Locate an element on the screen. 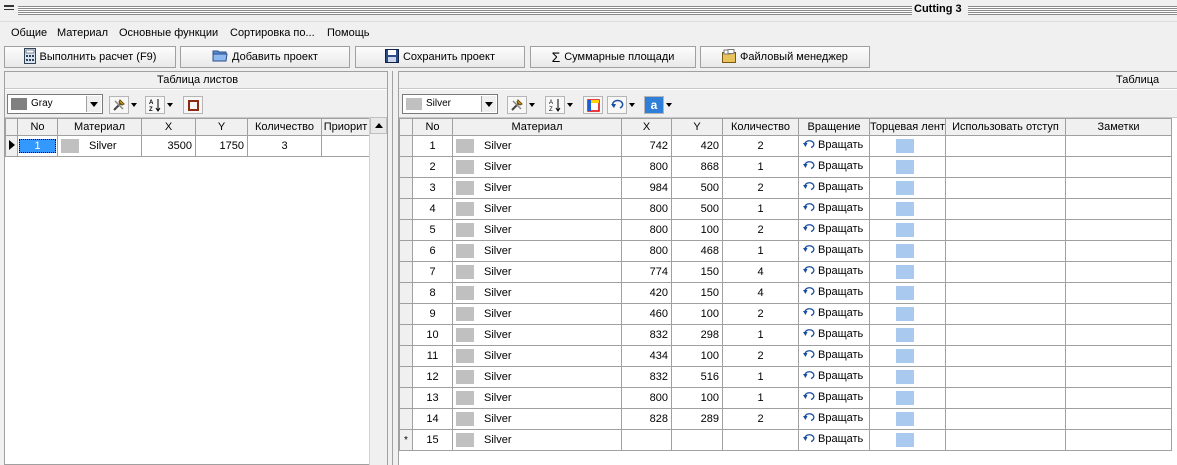 The width and height of the screenshot is (1177, 465). cell-no: 5 is located at coordinates (432, 230).